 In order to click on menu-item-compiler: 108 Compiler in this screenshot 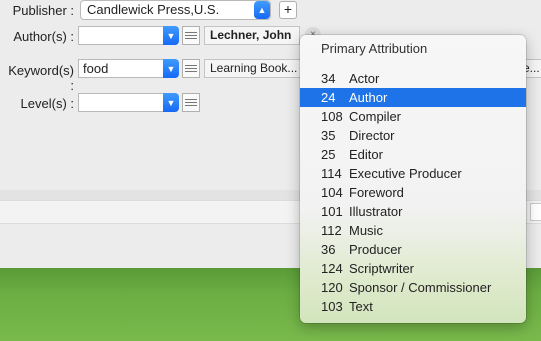, I will do `click(413, 116)`.